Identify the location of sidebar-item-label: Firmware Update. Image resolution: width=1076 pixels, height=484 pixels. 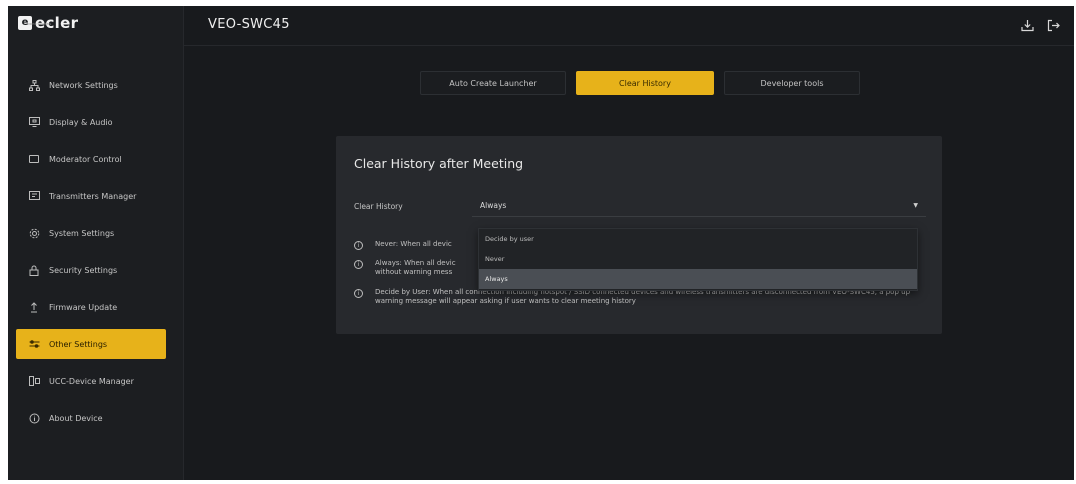
(83, 307).